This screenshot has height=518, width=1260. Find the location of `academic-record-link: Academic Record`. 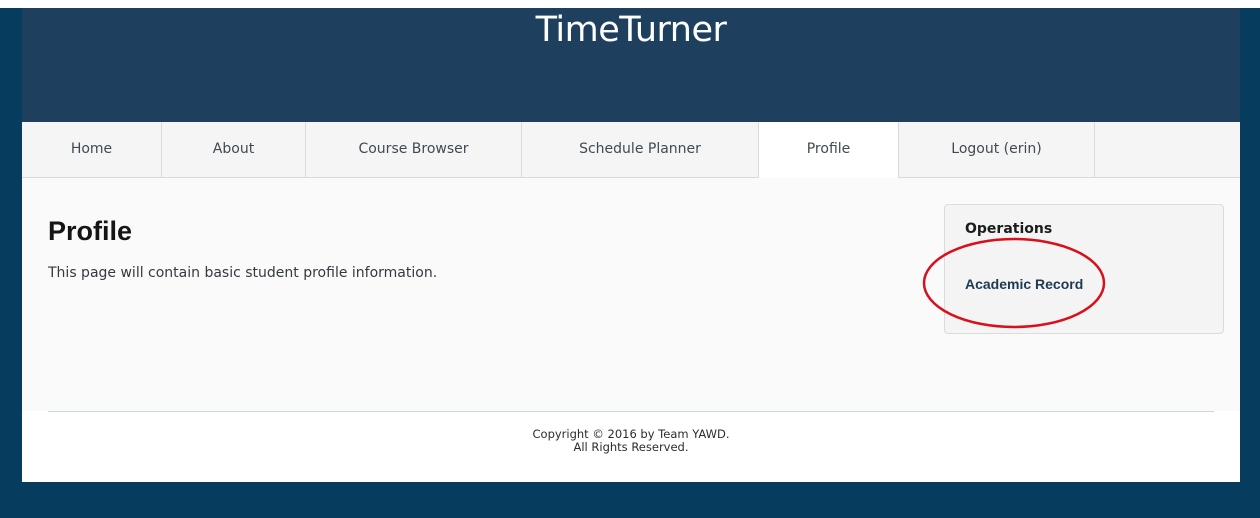

academic-record-link: Academic Record is located at coordinates (1024, 284).